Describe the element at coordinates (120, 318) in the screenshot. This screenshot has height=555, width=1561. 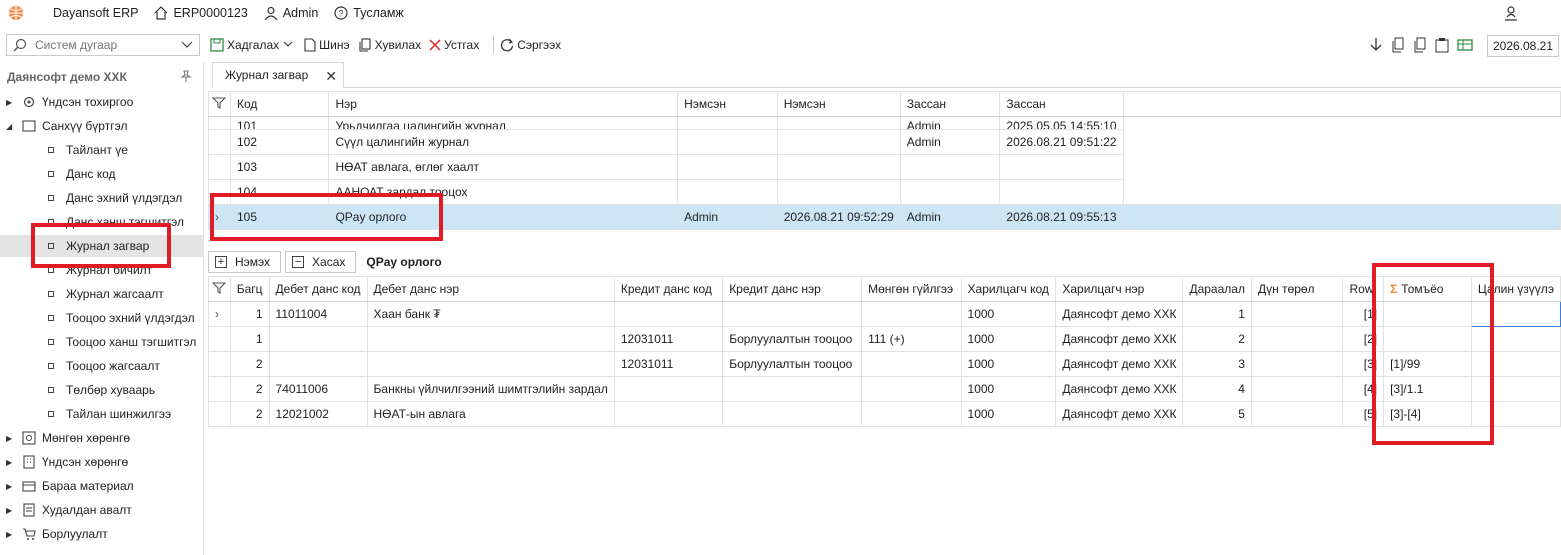
I see `sidebar-item-settlement-opening: Тооцоо эхний үлдэгдэл` at that location.